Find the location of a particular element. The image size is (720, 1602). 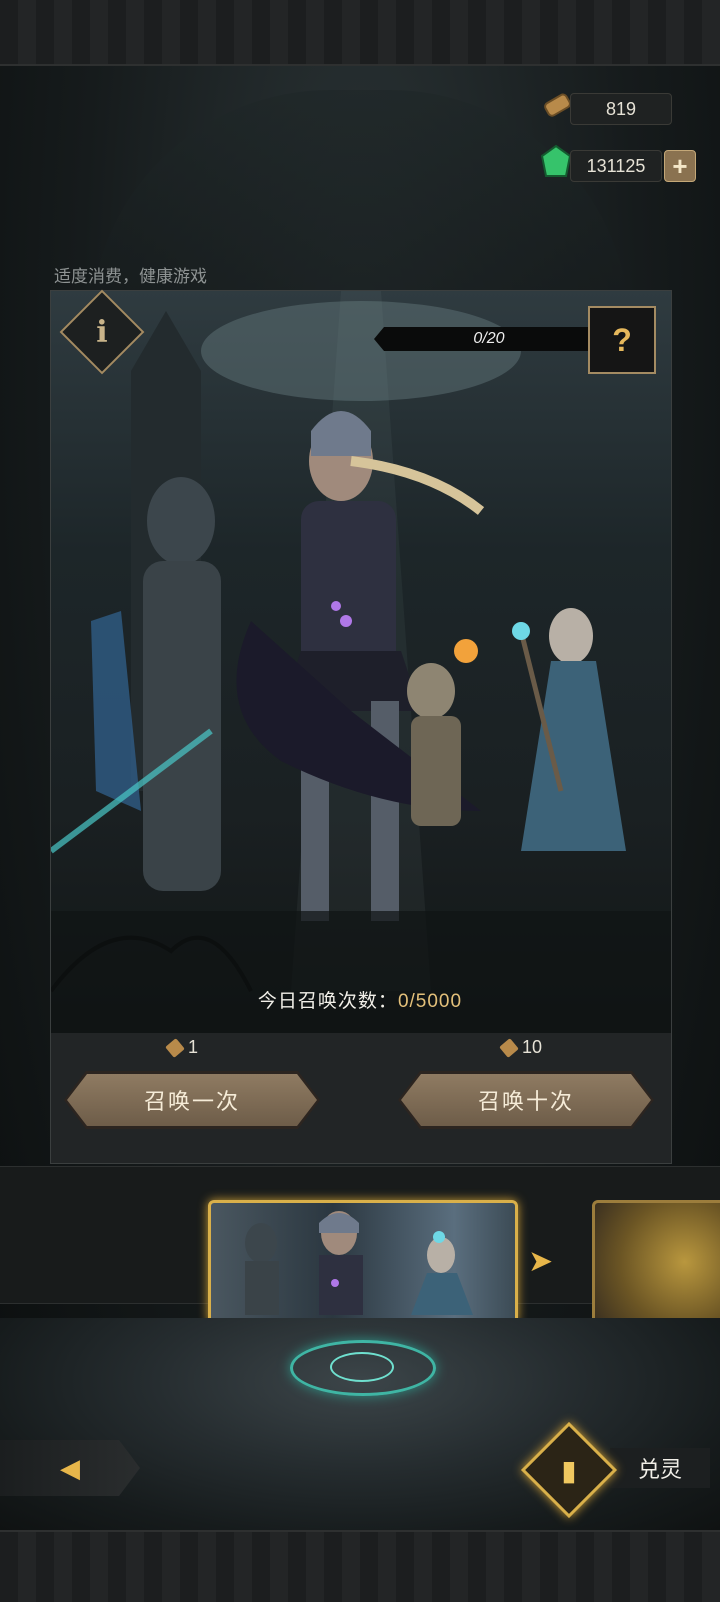

single-cost: 1 is located at coordinates (182, 1047).